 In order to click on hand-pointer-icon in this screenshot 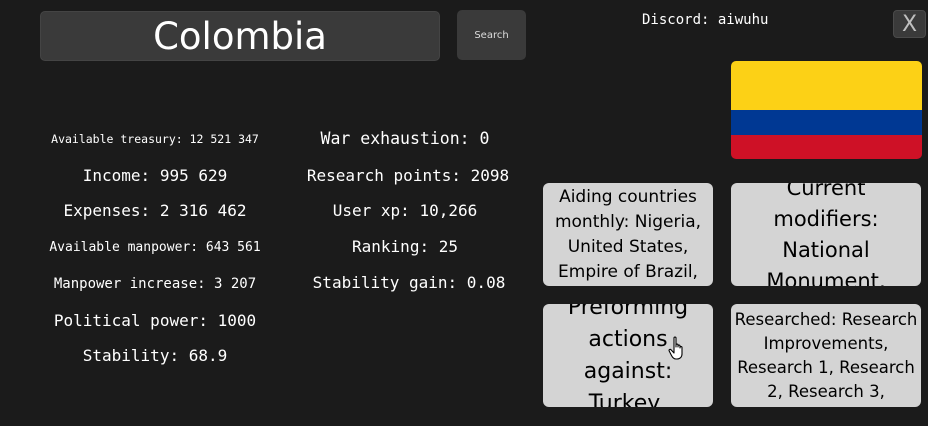, I will do `click(675, 348)`.